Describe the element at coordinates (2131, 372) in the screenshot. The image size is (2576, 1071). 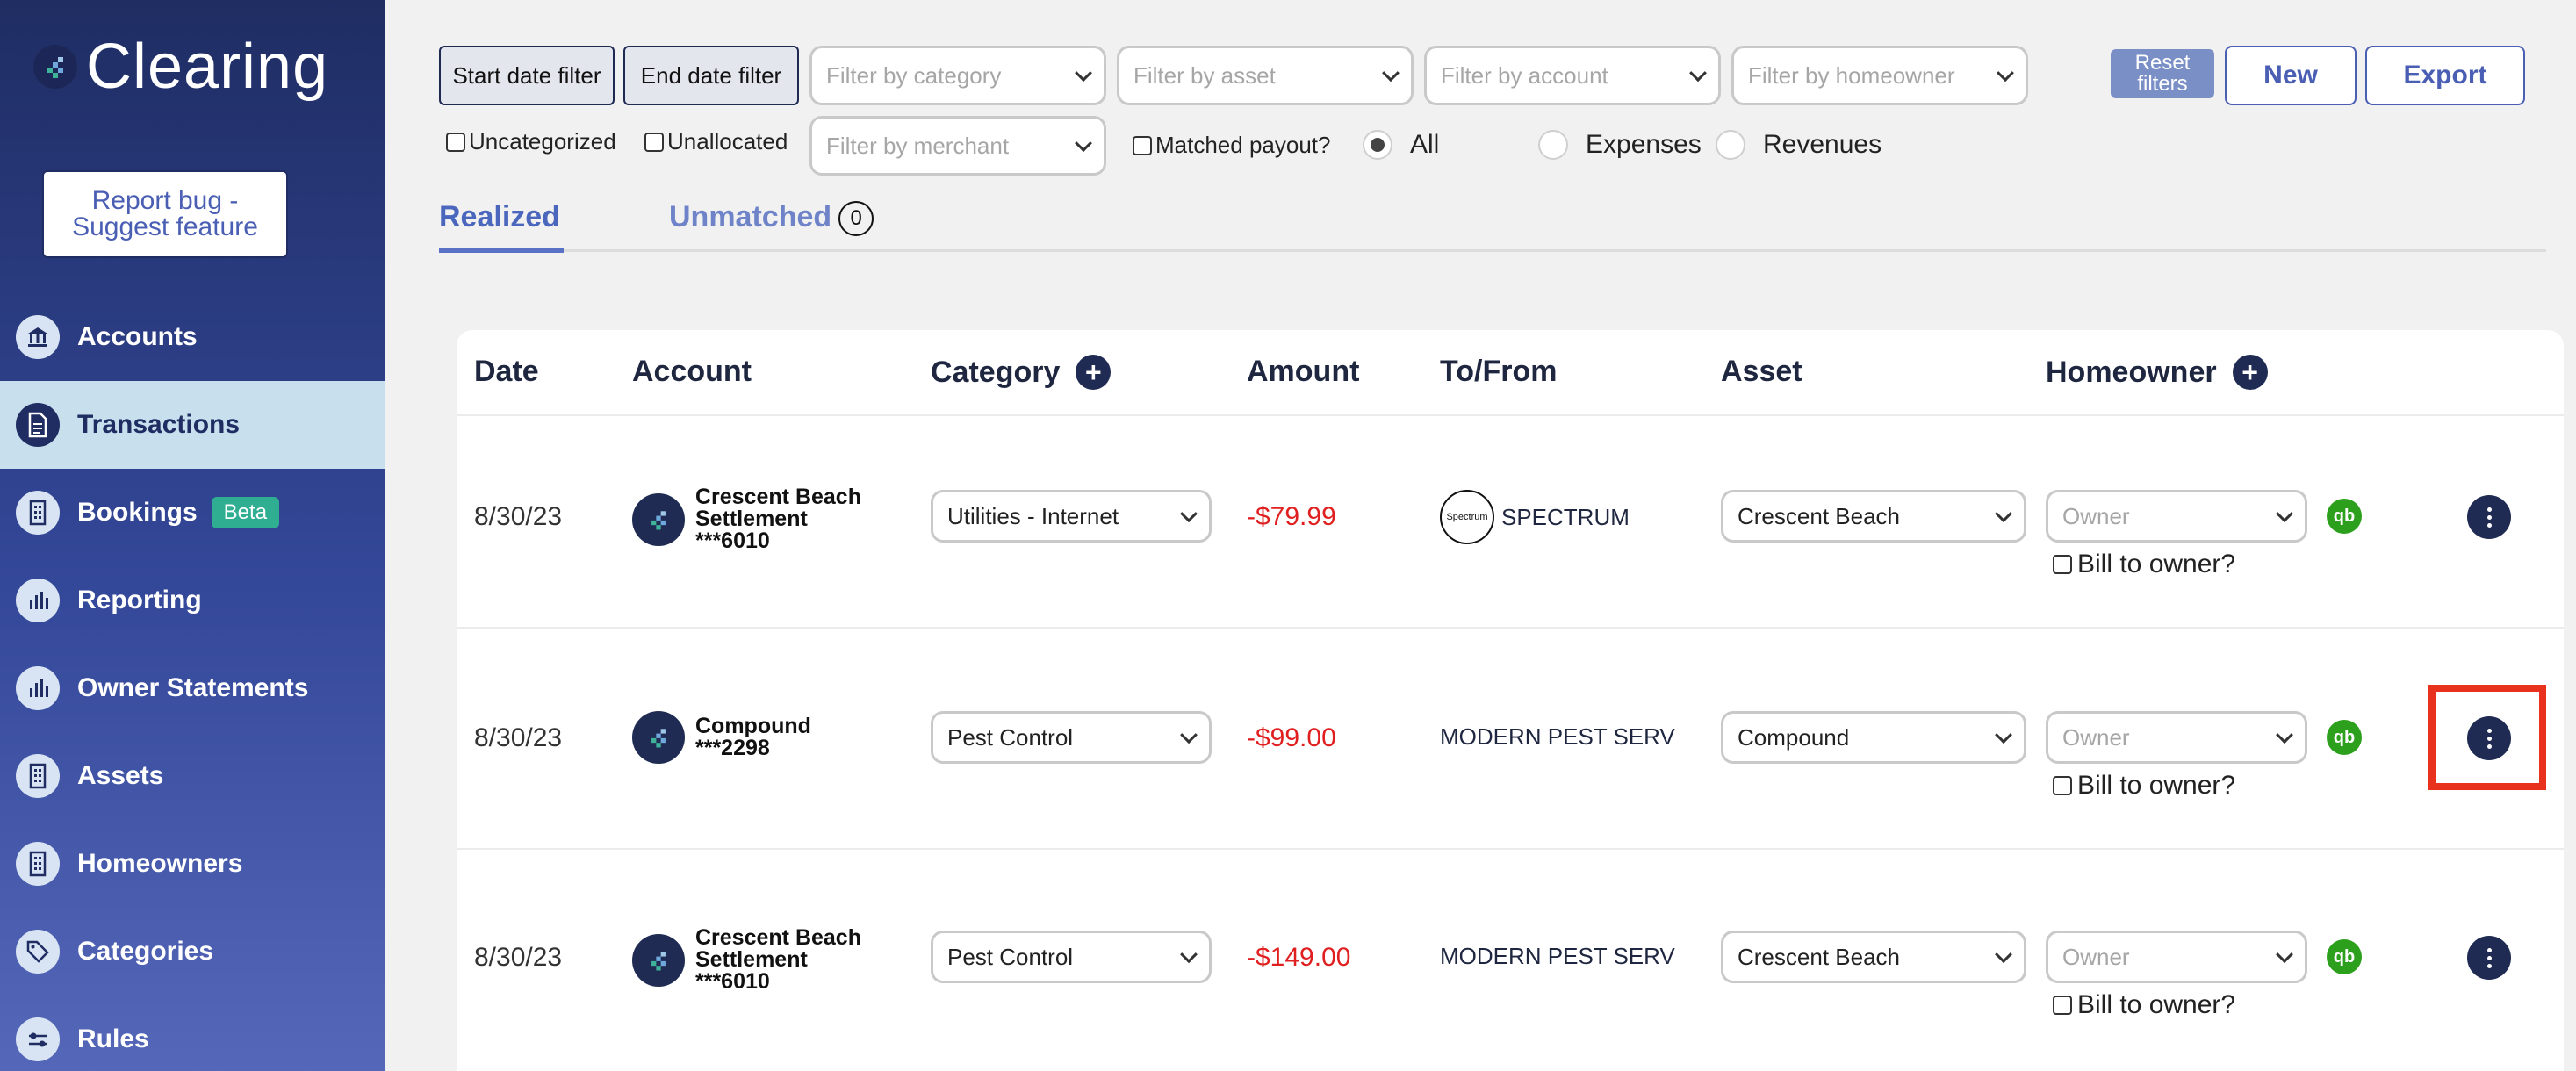
I see `column-header-homeowner-label: Homeowner` at that location.